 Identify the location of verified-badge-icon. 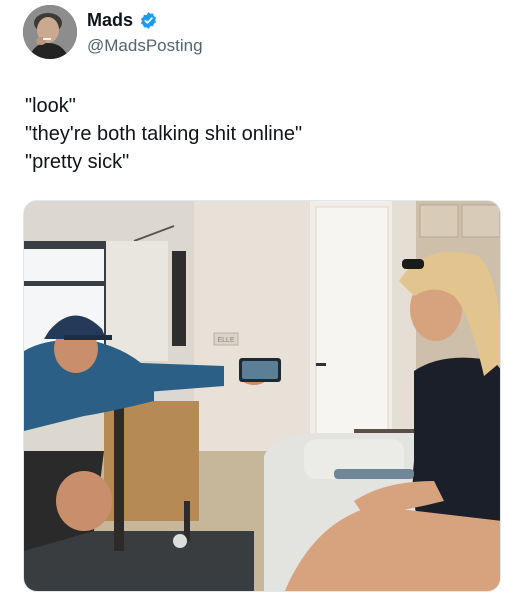
(148, 20).